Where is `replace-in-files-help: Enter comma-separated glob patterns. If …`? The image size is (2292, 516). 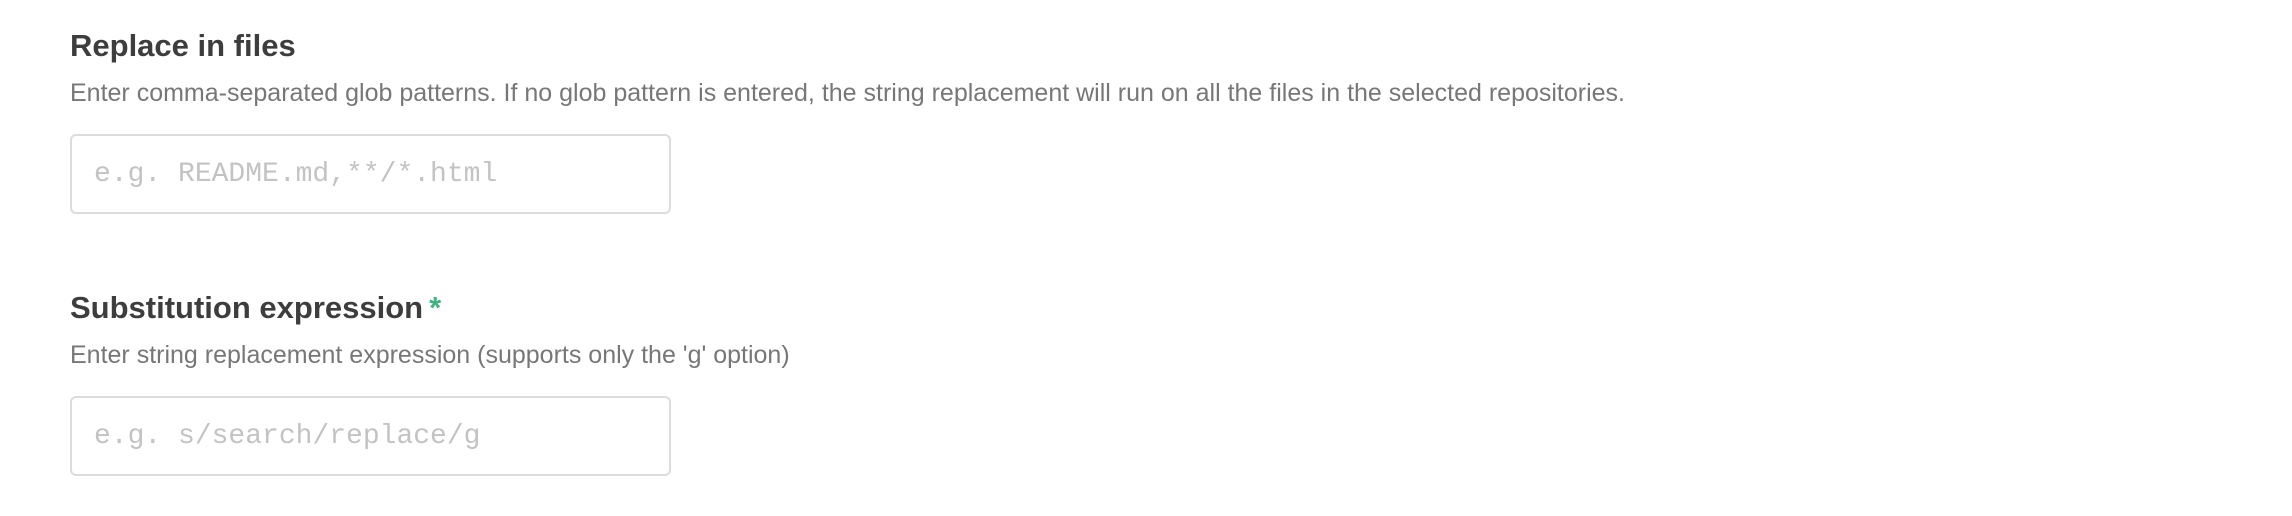 replace-in-files-help: Enter comma-separated glob patterns. If … is located at coordinates (848, 93).